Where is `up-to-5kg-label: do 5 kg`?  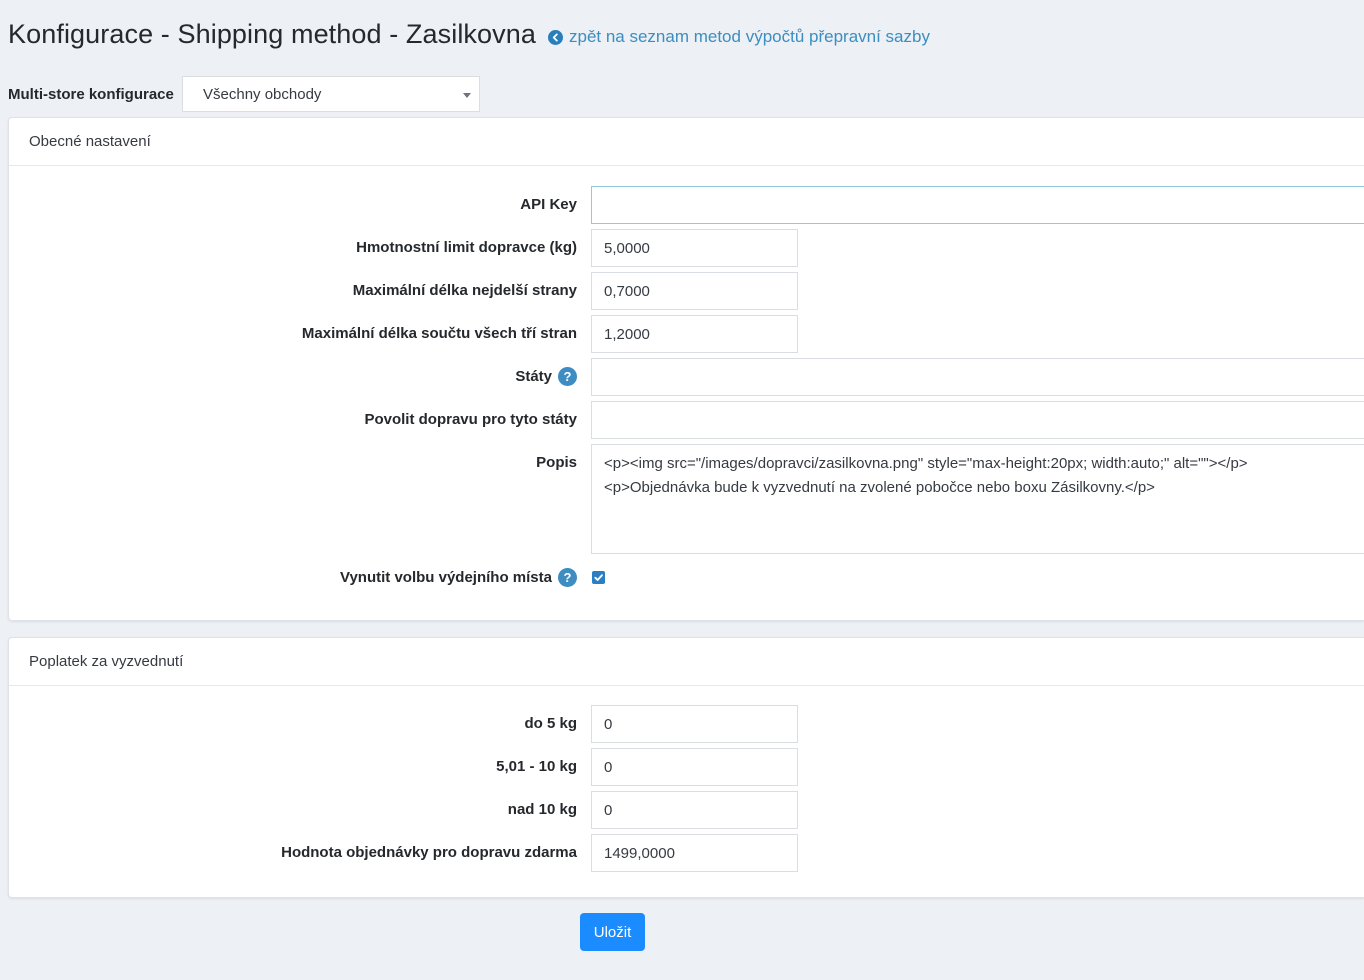
up-to-5kg-label: do 5 kg is located at coordinates (550, 723).